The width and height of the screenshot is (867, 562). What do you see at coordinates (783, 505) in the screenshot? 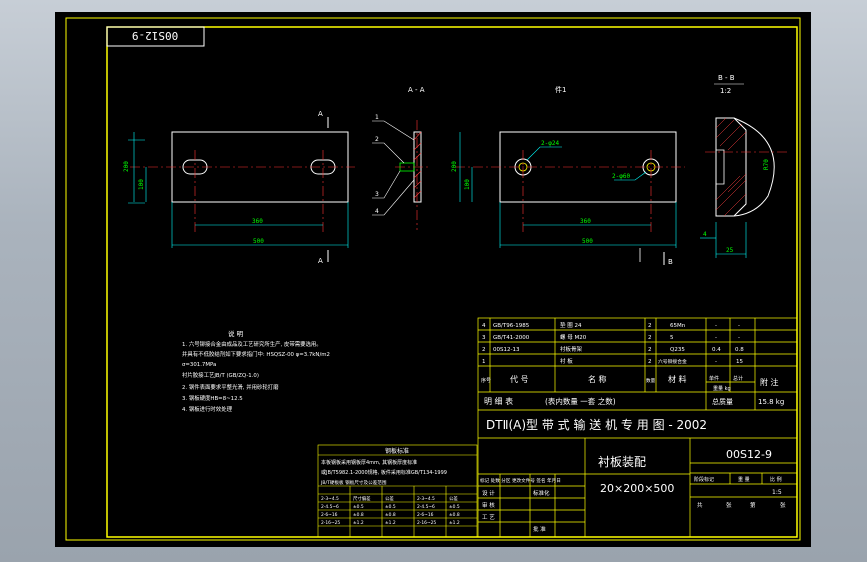
I see `sheet-unit: 张` at bounding box center [783, 505].